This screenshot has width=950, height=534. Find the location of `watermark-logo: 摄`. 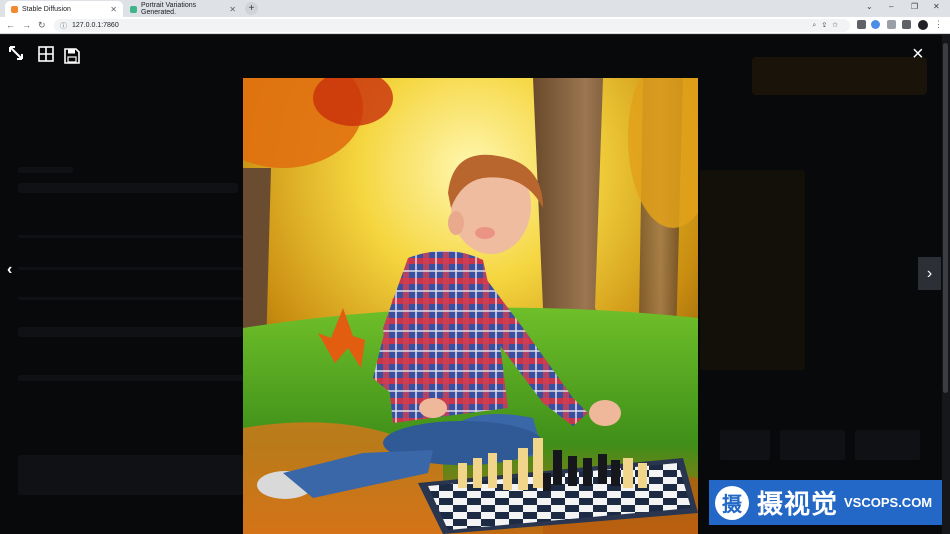

watermark-logo: 摄 is located at coordinates (732, 502).